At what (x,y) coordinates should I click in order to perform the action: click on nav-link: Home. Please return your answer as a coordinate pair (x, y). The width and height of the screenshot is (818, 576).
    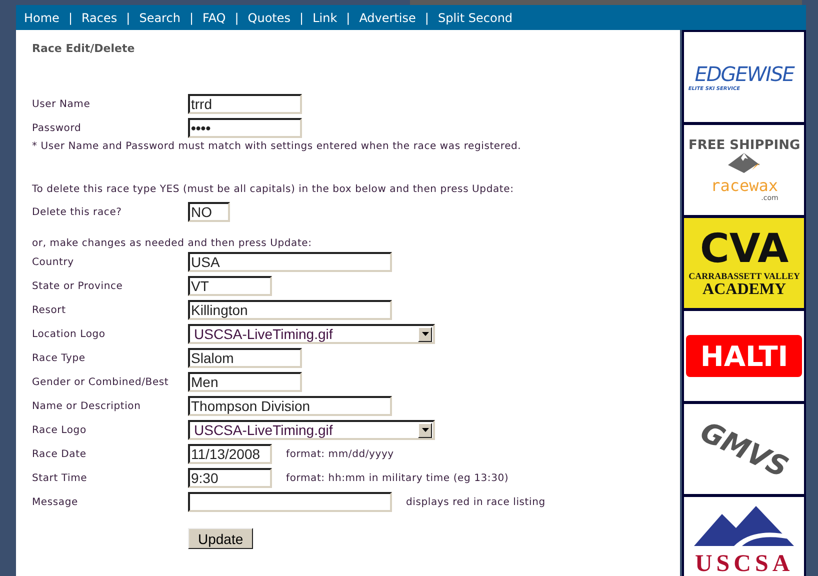
    Looking at the image, I should click on (42, 17).